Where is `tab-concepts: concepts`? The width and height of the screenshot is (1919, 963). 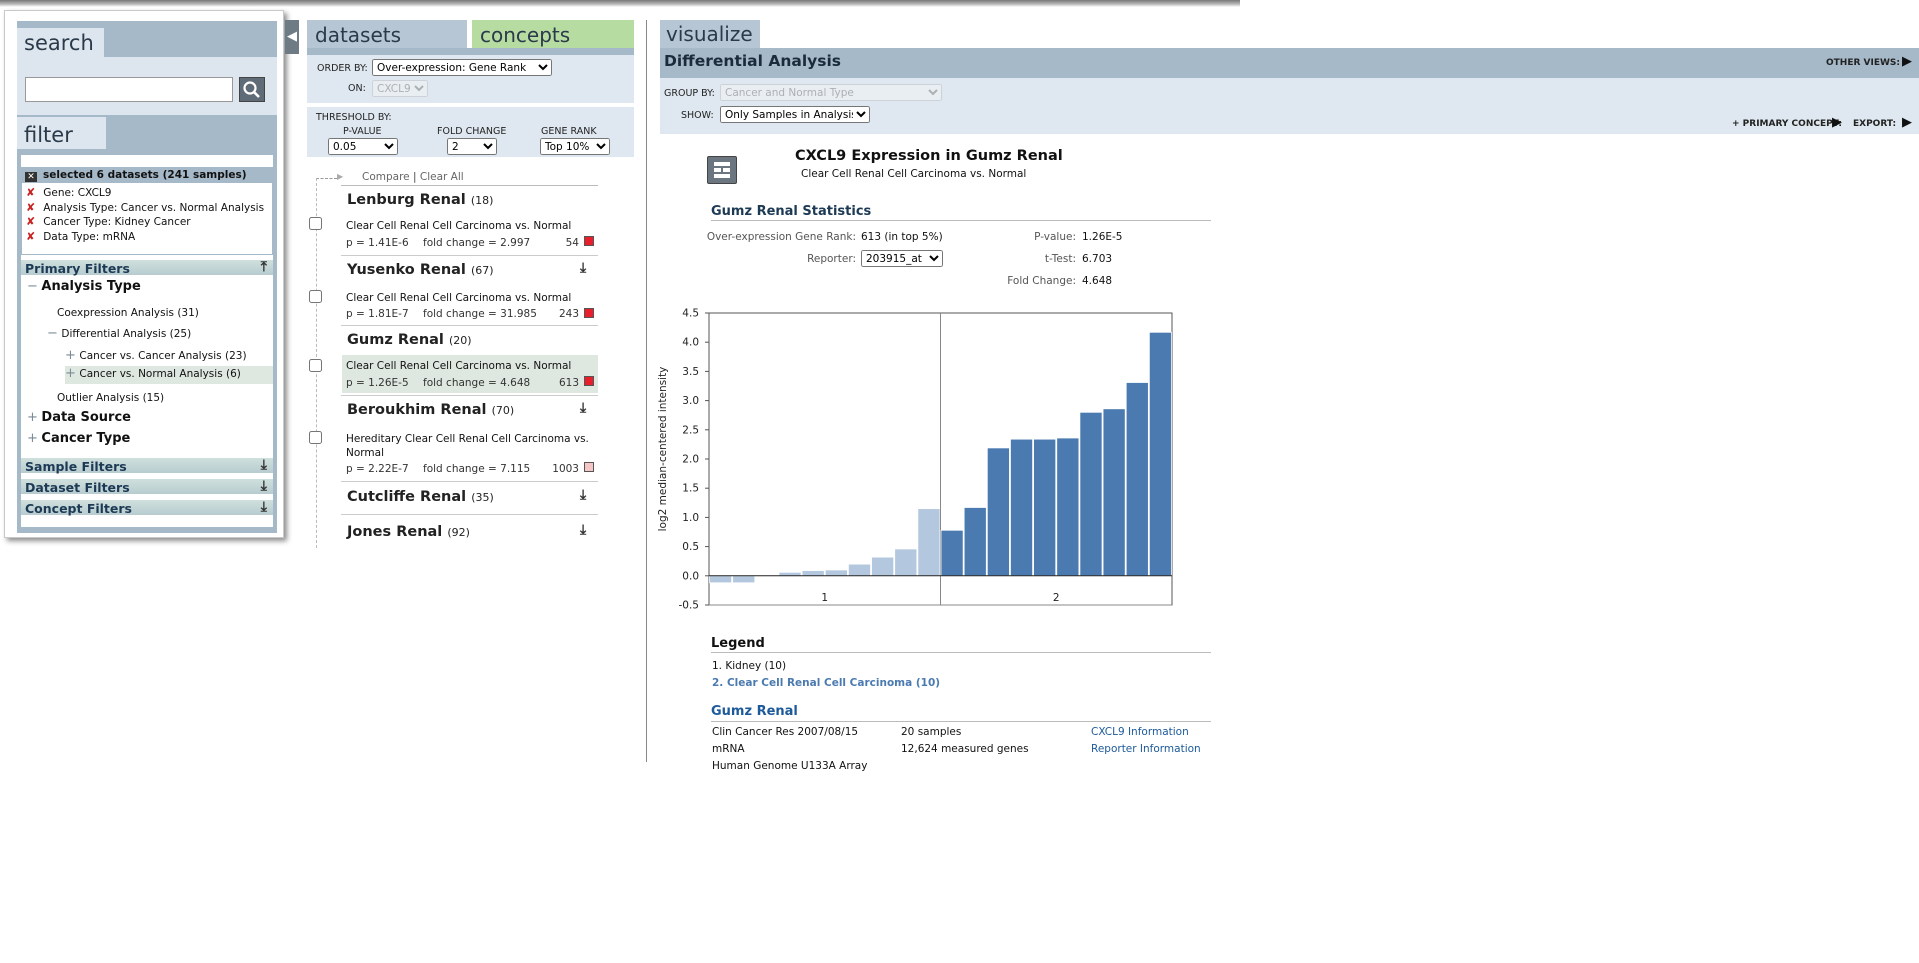
tab-concepts: concepts is located at coordinates (553, 35).